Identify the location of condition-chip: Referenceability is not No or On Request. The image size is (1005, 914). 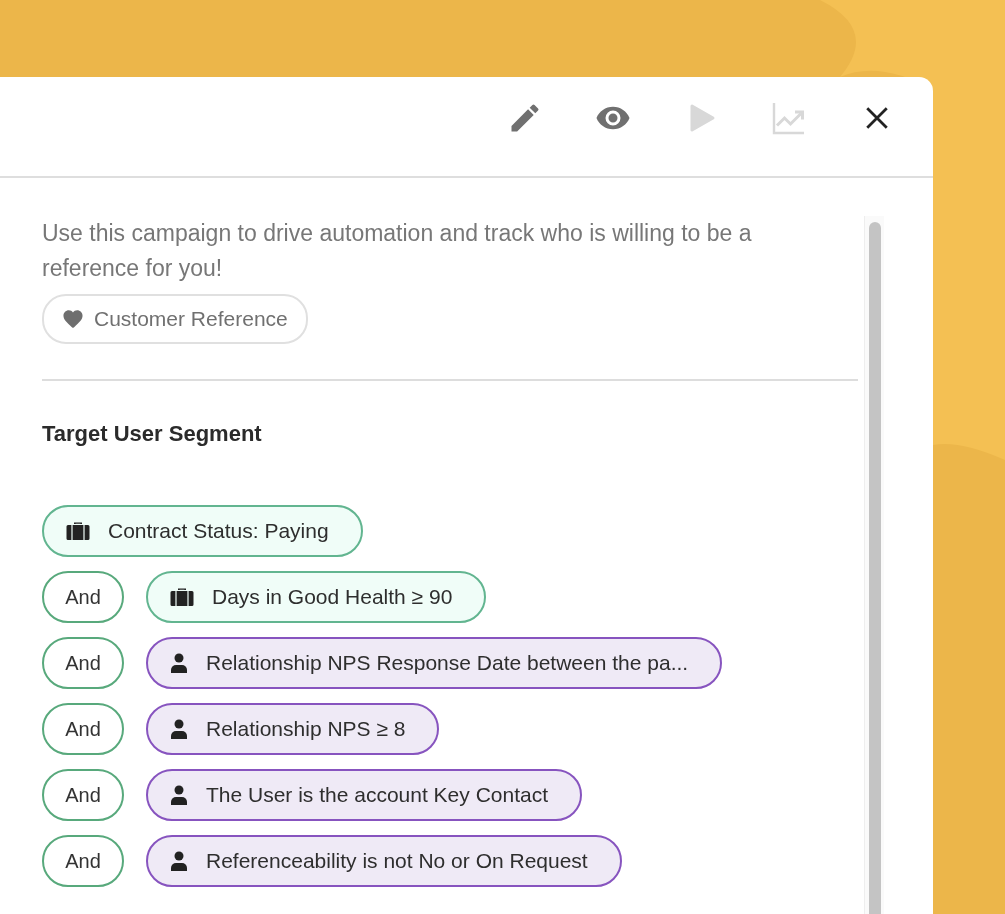
(384, 860).